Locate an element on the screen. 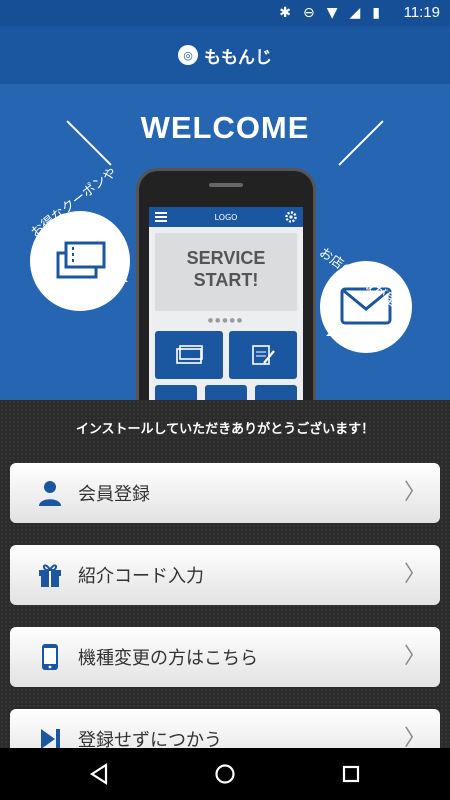 The height and width of the screenshot is (800, 450). recents-icon is located at coordinates (351, 774).